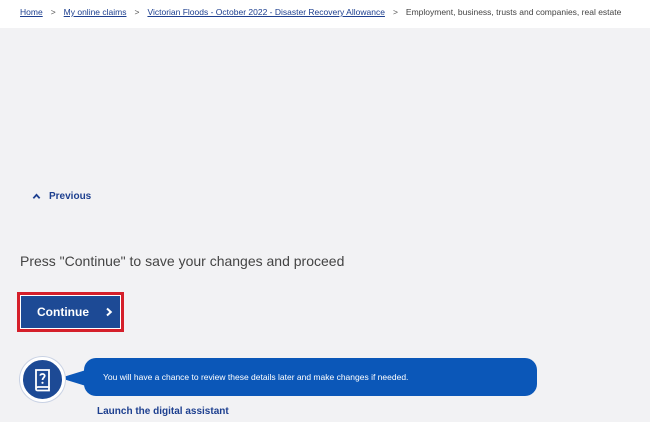 Image resolution: width=650 pixels, height=422 pixels. I want to click on help-book-icon, so click(42, 379).